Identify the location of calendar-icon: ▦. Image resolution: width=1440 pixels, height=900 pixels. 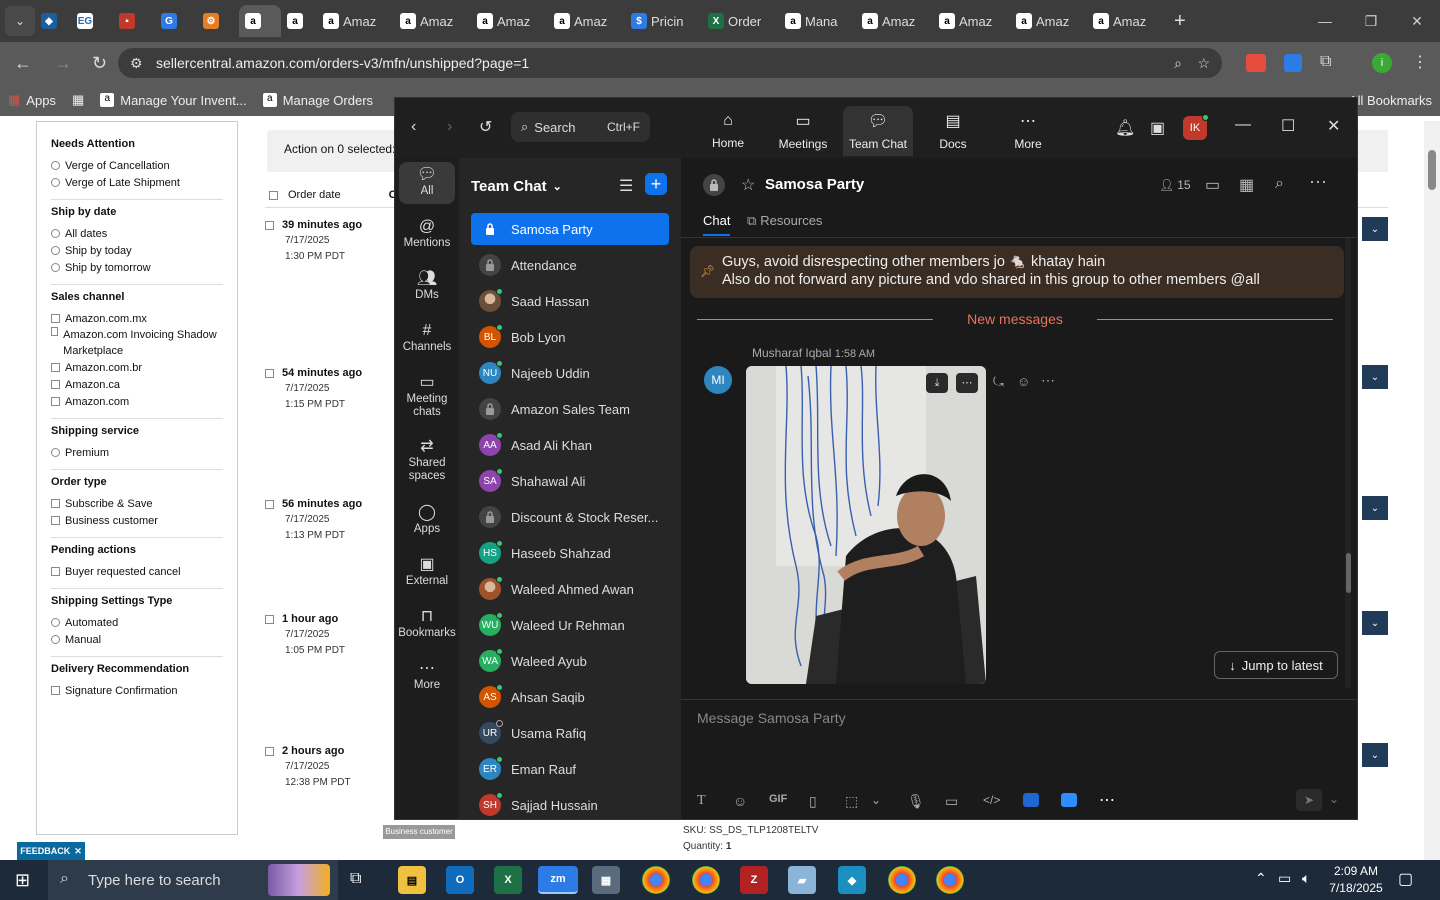
(1246, 185).